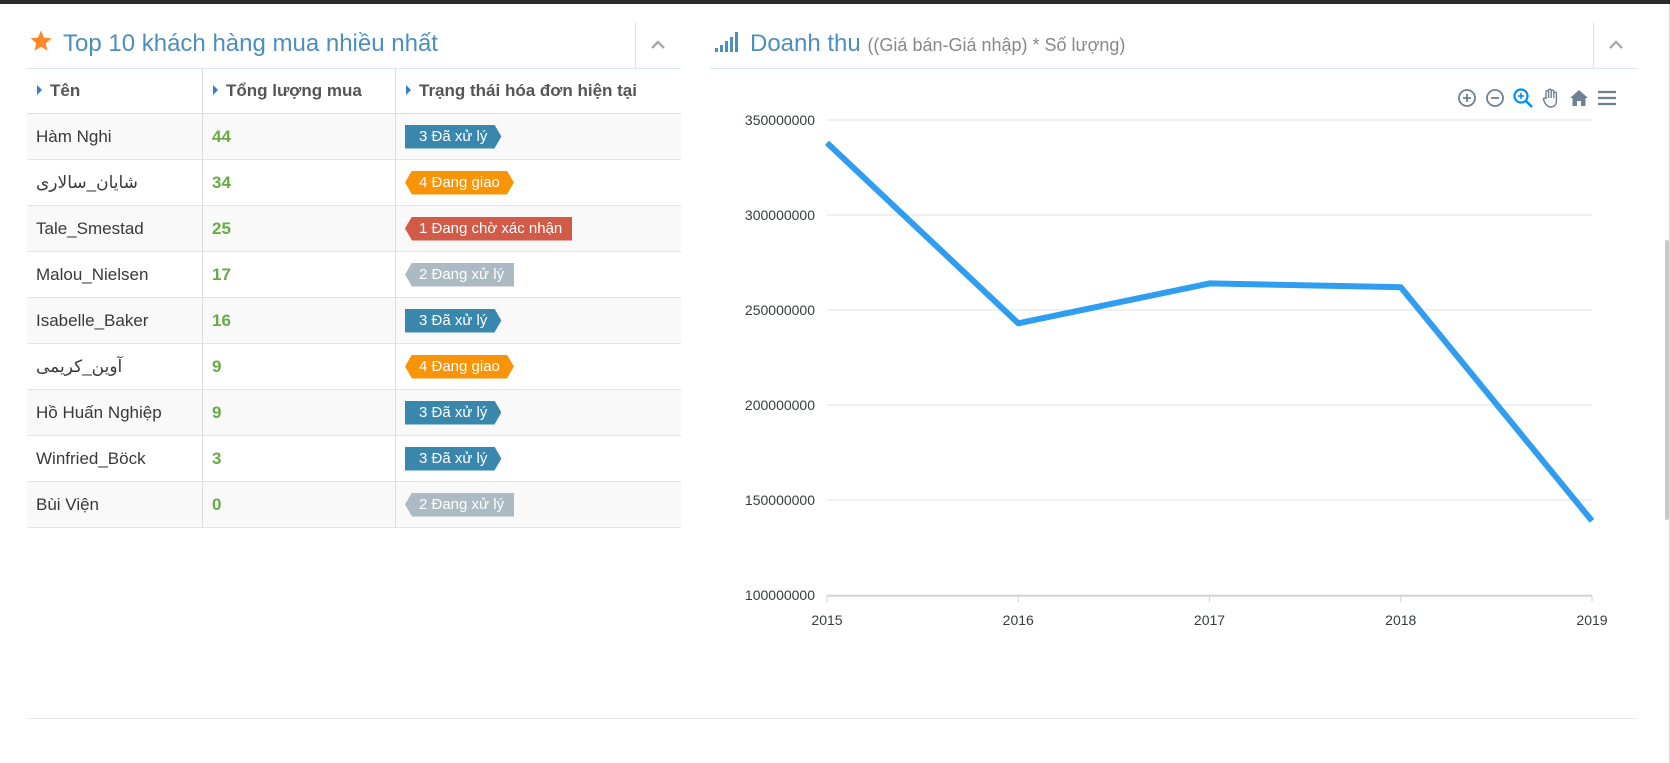 This screenshot has width=1670, height=763. What do you see at coordinates (832, 718) in the screenshot?
I see `section-divider` at bounding box center [832, 718].